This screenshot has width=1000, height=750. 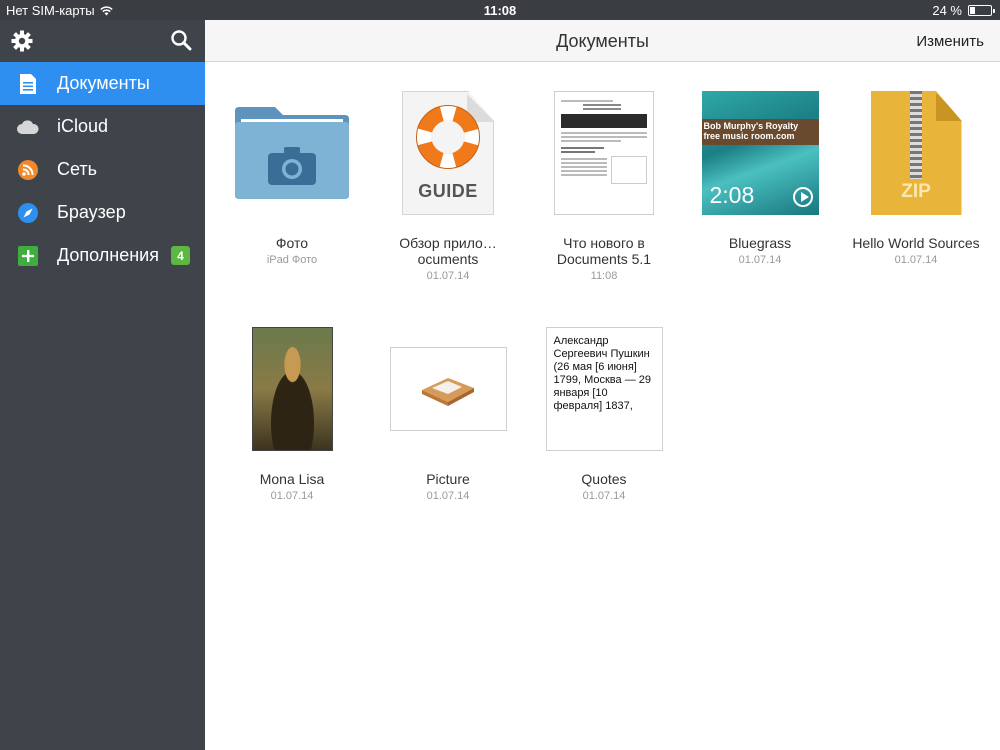 I want to click on sidebar-item-label: Дополнения, so click(x=108, y=255).